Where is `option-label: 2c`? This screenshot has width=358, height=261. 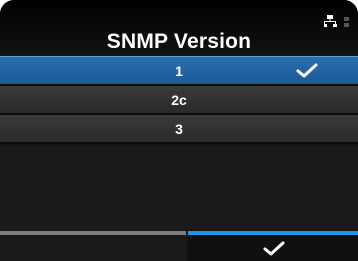
option-label: 2c is located at coordinates (179, 100).